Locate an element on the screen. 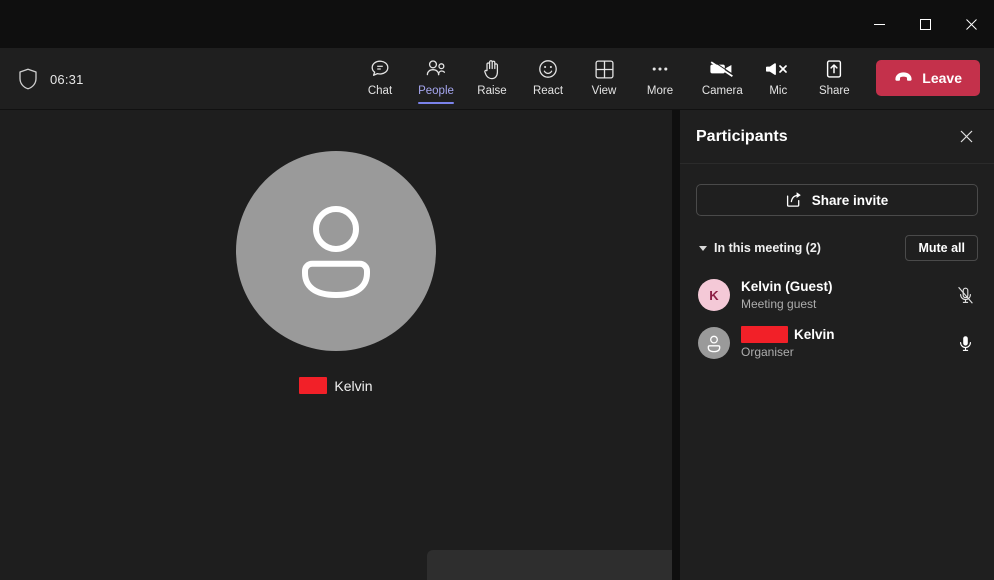 The width and height of the screenshot is (994, 580). main-participant-name: Kelvin is located at coordinates (336, 385).